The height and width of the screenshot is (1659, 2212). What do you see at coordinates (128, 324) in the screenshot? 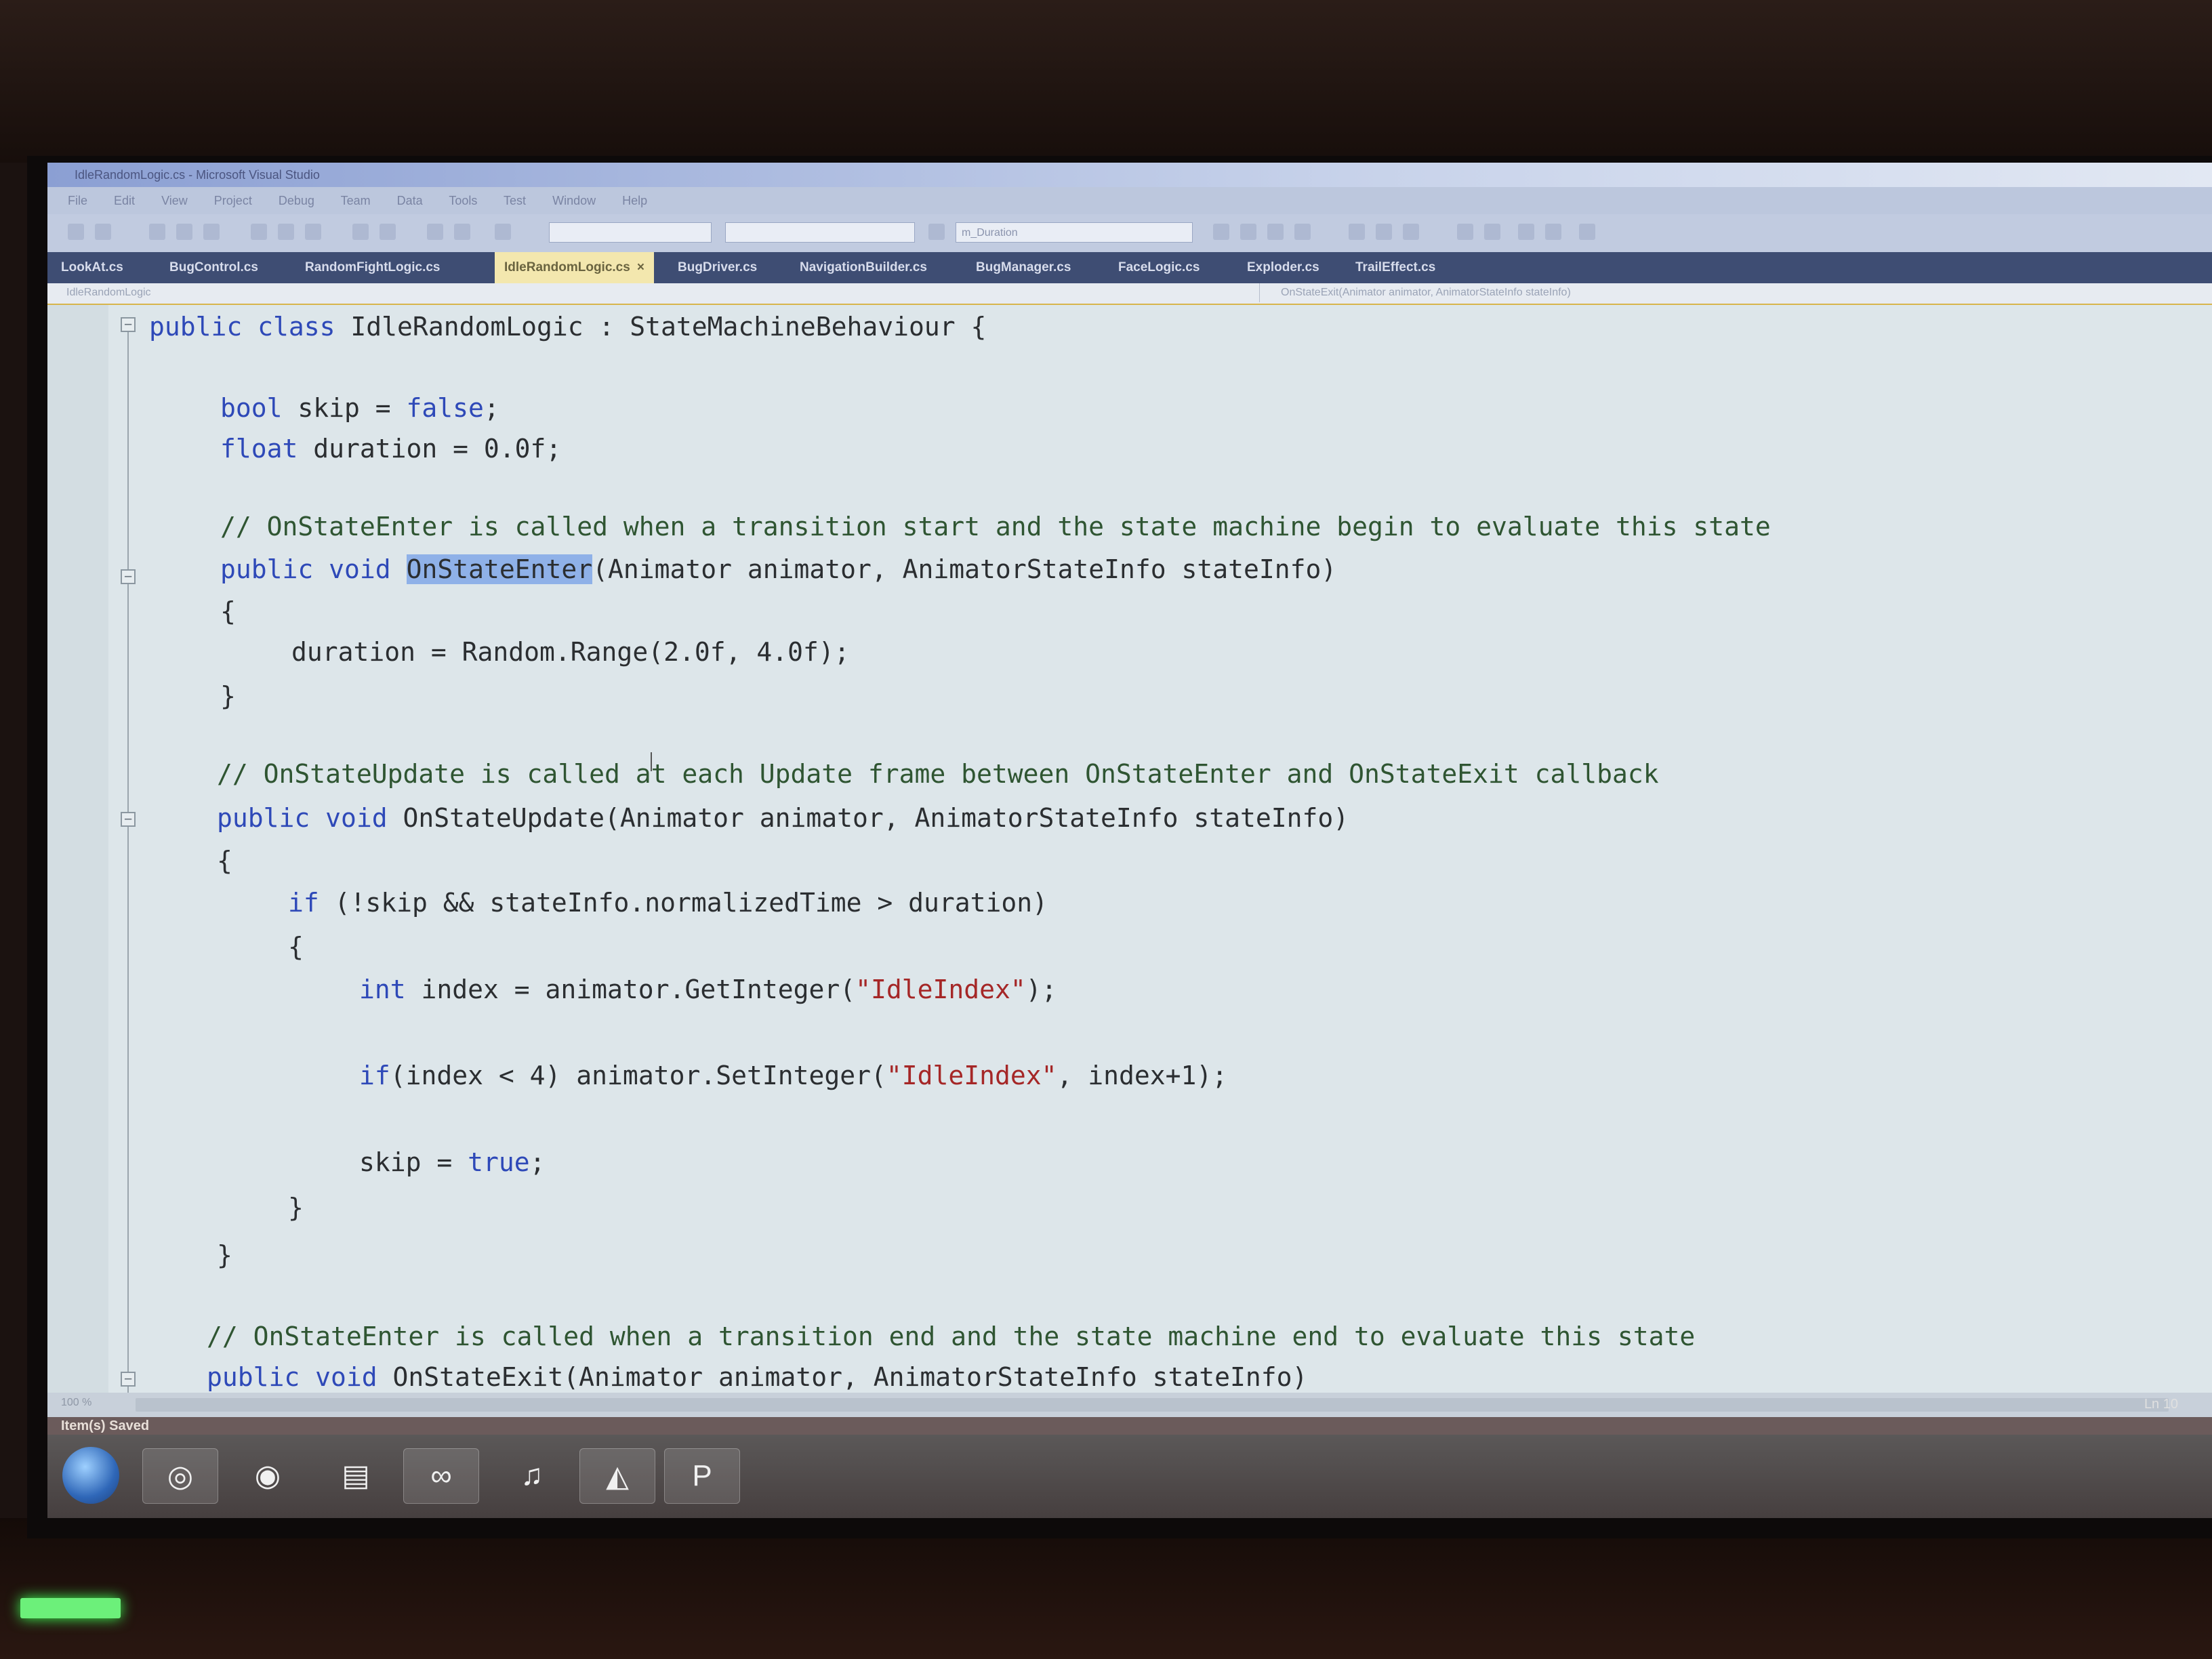
I see `collapse-class-icon: −` at bounding box center [128, 324].